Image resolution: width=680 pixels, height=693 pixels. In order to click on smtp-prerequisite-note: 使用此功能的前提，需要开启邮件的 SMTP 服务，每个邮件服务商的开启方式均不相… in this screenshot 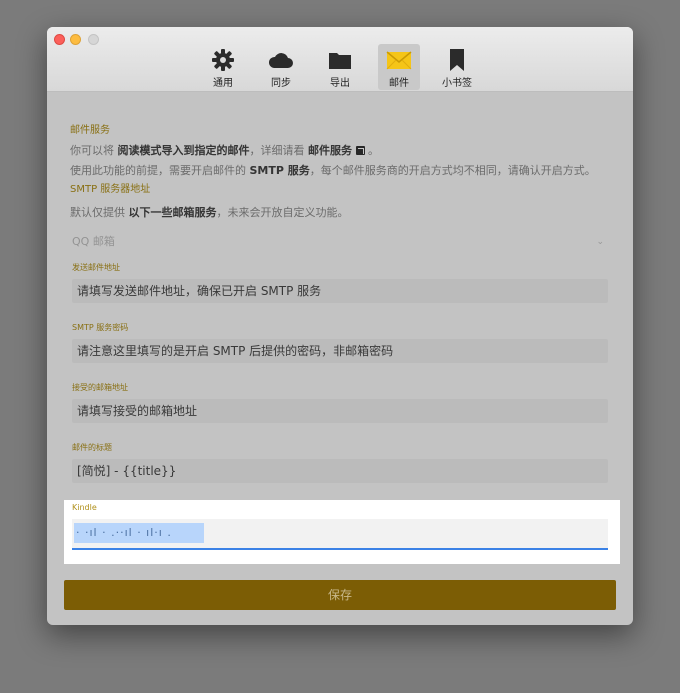, I will do `click(333, 170)`.